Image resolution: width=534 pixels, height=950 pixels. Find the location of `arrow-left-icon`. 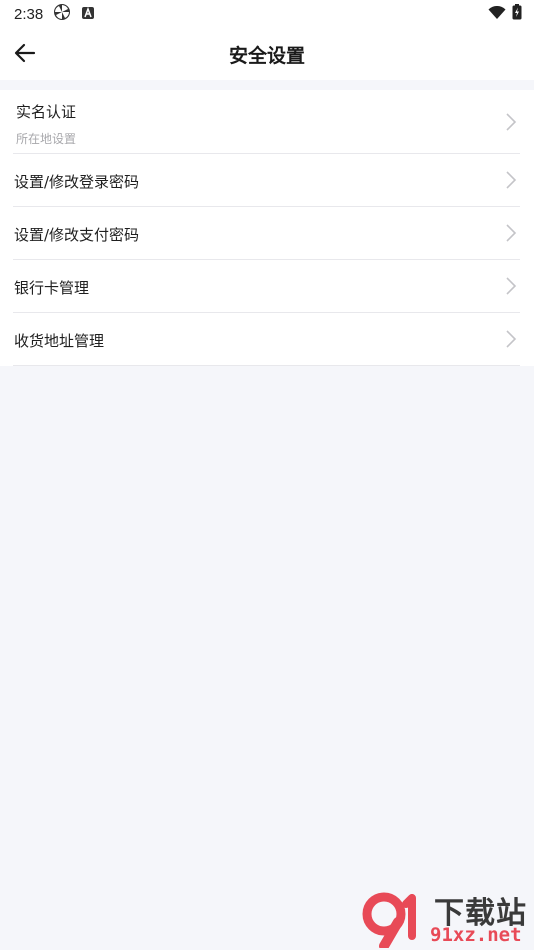

arrow-left-icon is located at coordinates (25, 55).